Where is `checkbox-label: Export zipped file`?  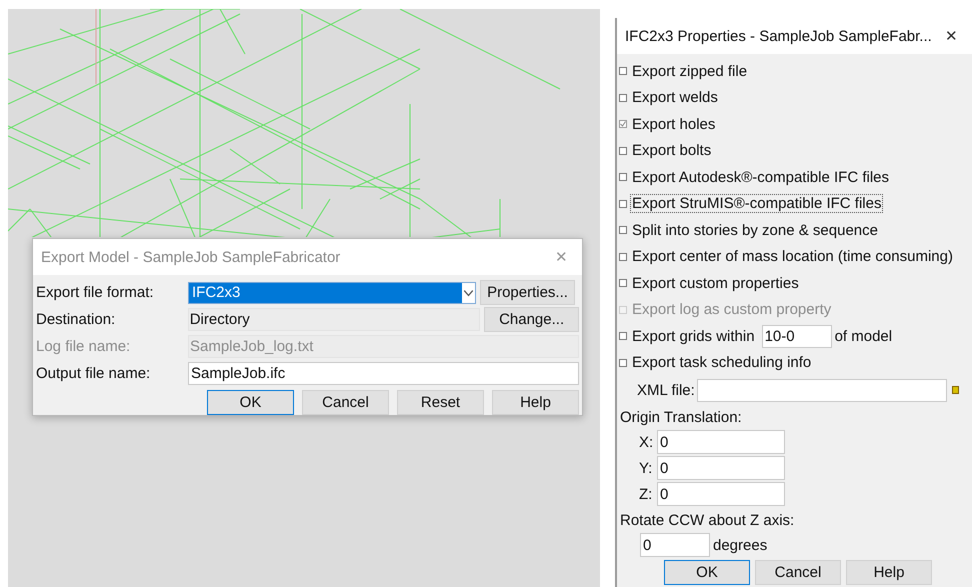 checkbox-label: Export zipped file is located at coordinates (689, 71).